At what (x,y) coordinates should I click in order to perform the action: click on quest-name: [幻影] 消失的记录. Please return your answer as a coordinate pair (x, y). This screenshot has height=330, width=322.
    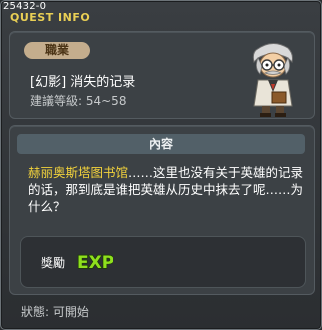
    Looking at the image, I should click on (83, 82).